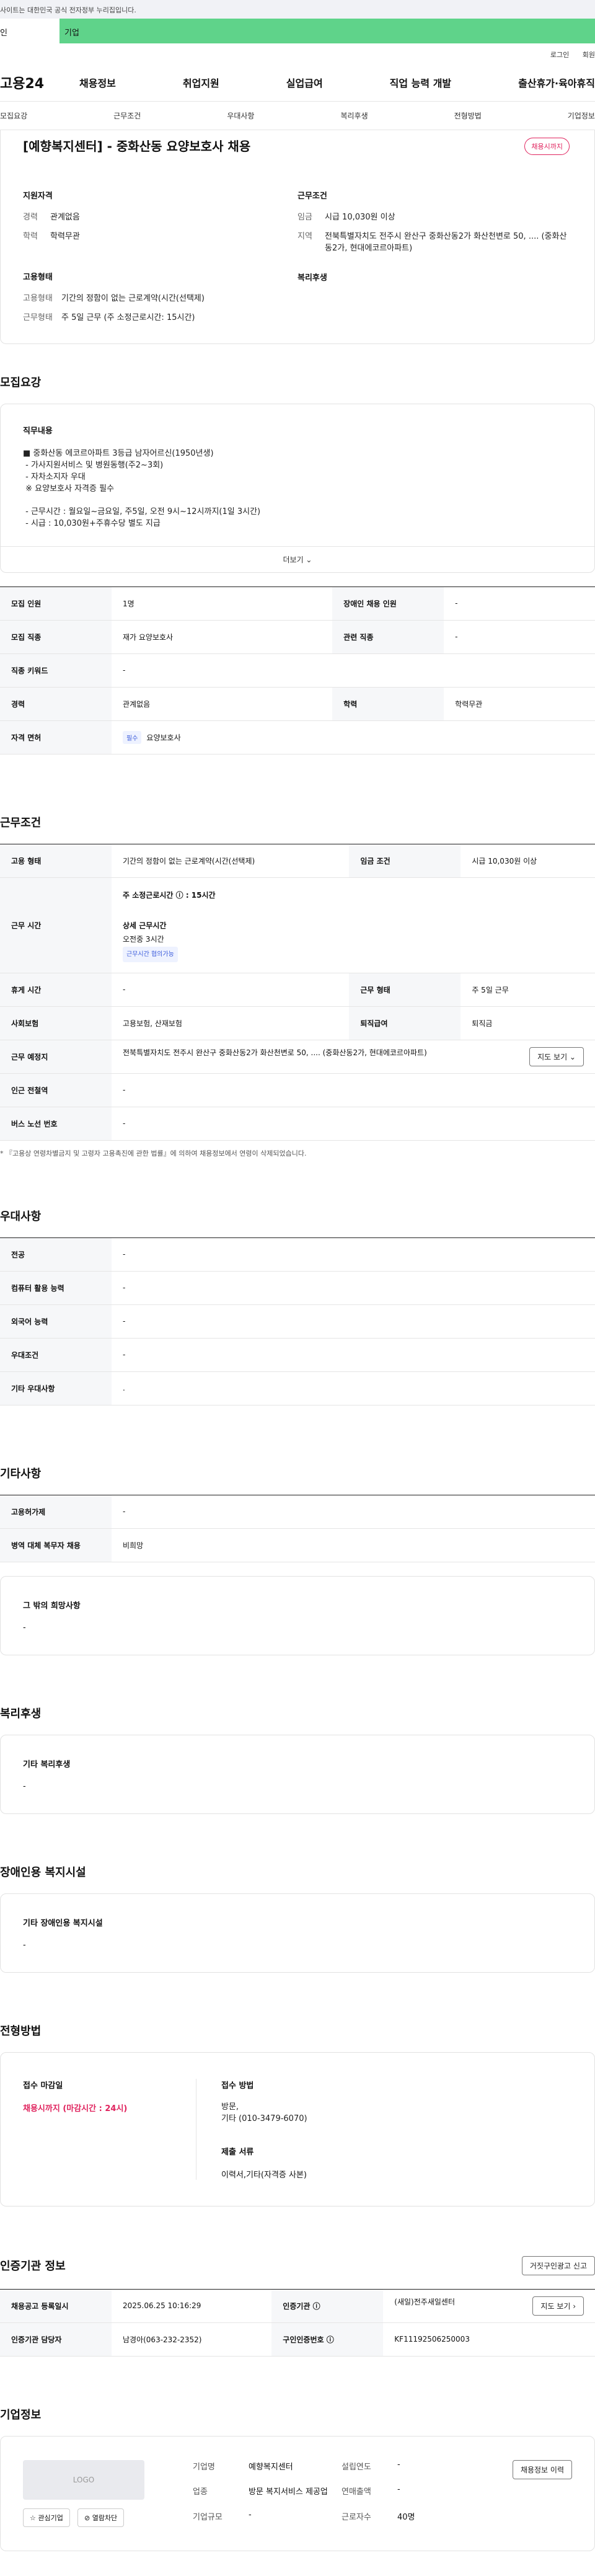 The width and height of the screenshot is (595, 2576). I want to click on staff-label: 근로자수, so click(356, 2517).